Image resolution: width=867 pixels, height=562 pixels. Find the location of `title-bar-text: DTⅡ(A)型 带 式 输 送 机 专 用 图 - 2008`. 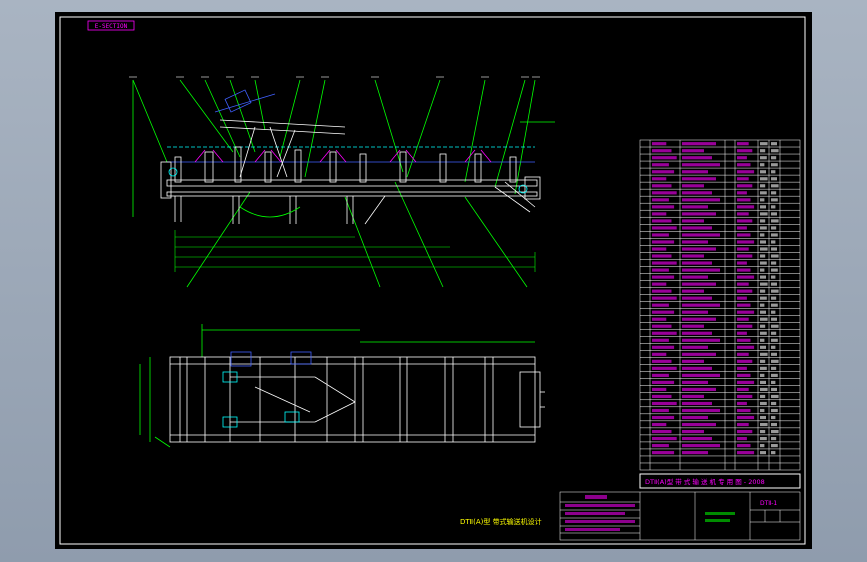

title-bar-text: DTⅡ(A)型 带 式 输 送 机 专 用 图 - 2008 is located at coordinates (705, 481).